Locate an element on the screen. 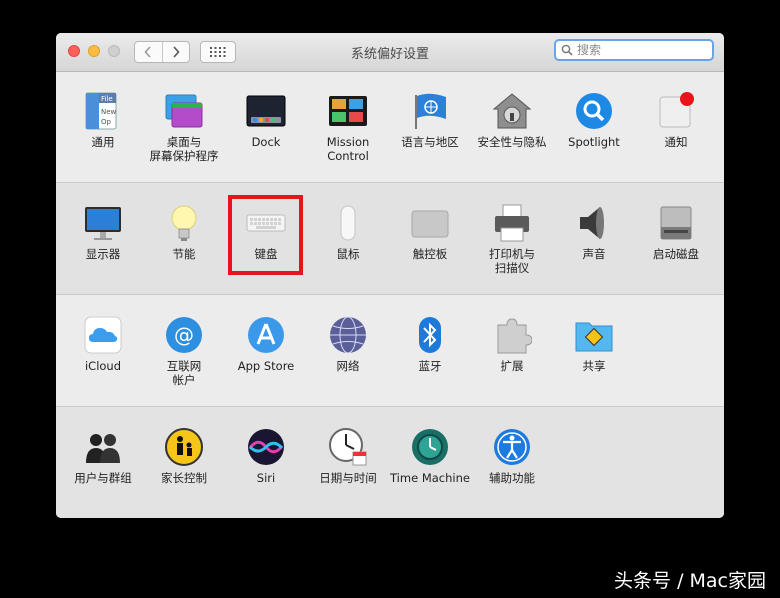 The width and height of the screenshot is (780, 598). general-icon: File New Op is located at coordinates (101, 111).